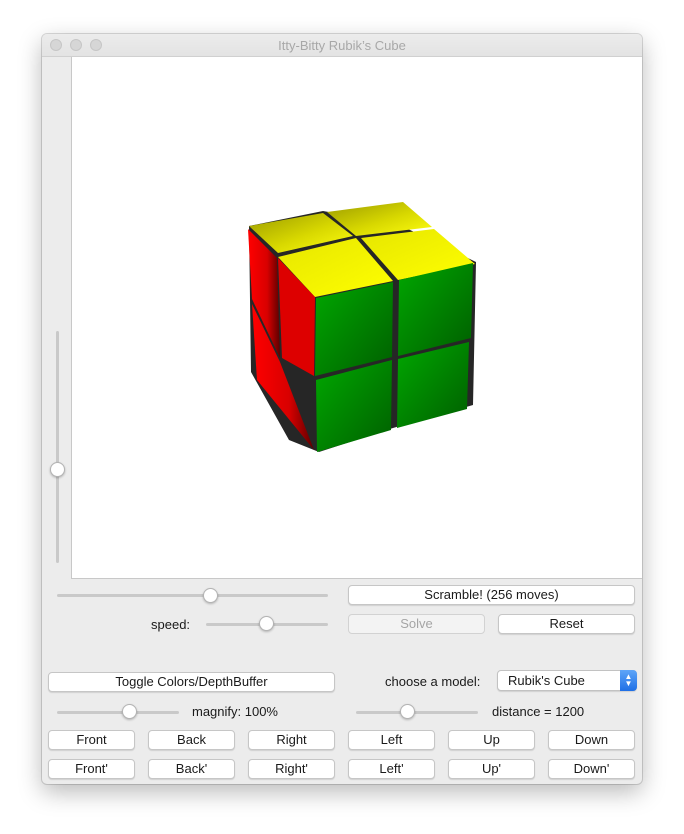  What do you see at coordinates (433, 681) in the screenshot?
I see `model-label: choose a model:` at bounding box center [433, 681].